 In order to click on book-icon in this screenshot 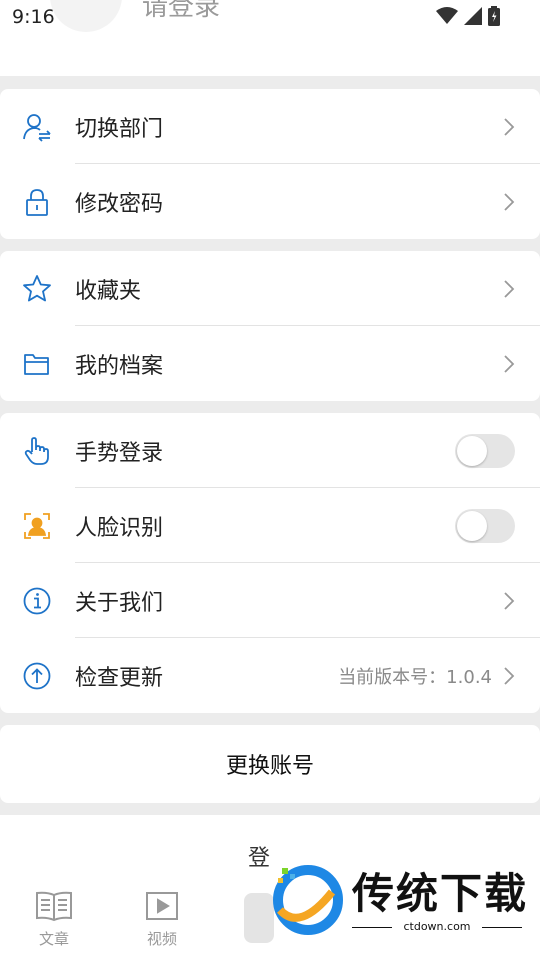, I will do `click(54, 906)`.